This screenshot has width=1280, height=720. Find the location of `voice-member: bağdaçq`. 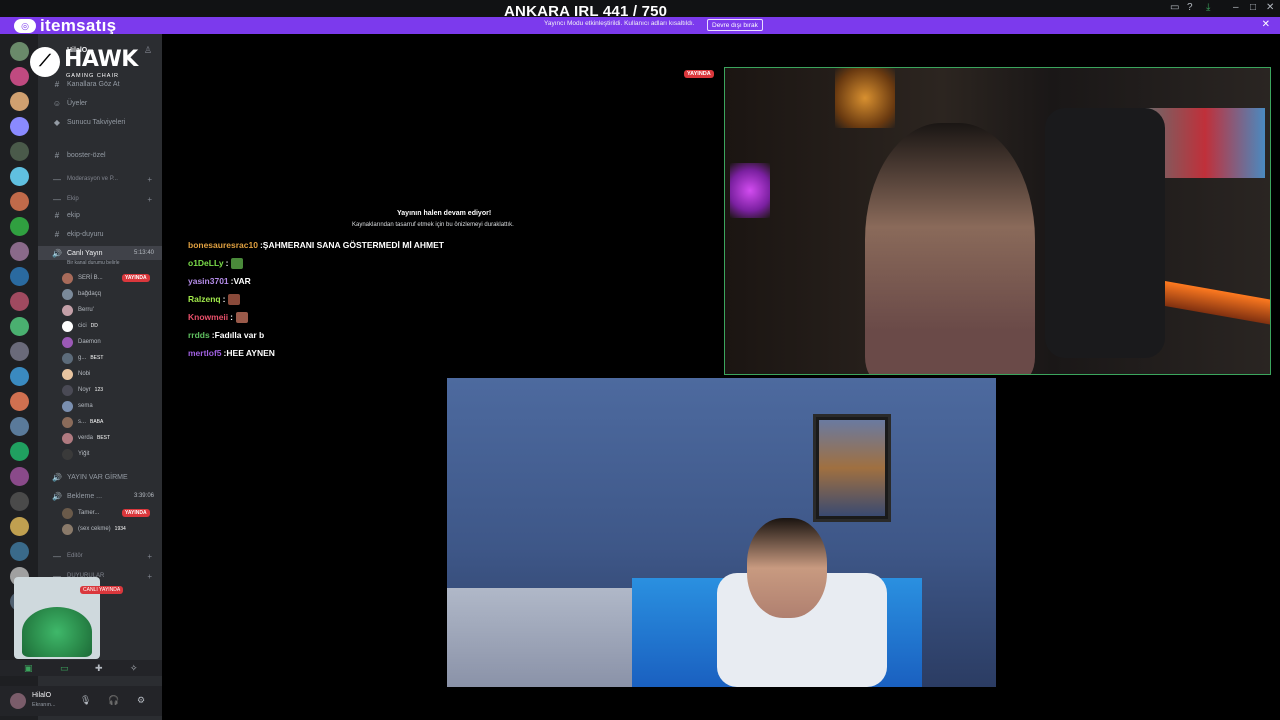

voice-member: bağdaçq is located at coordinates (112, 294).